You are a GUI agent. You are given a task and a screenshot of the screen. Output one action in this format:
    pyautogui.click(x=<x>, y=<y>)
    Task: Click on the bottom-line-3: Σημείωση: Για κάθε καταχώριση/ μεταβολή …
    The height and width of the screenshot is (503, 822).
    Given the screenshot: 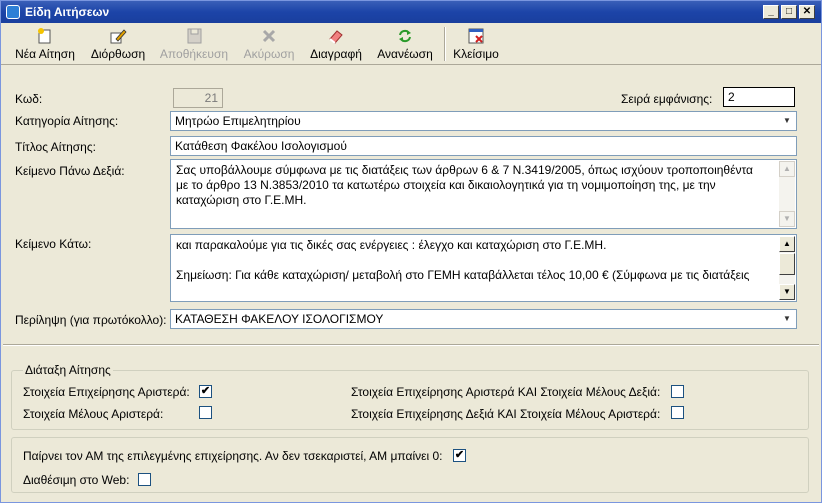 What is the action you would take?
    pyautogui.click(x=463, y=275)
    